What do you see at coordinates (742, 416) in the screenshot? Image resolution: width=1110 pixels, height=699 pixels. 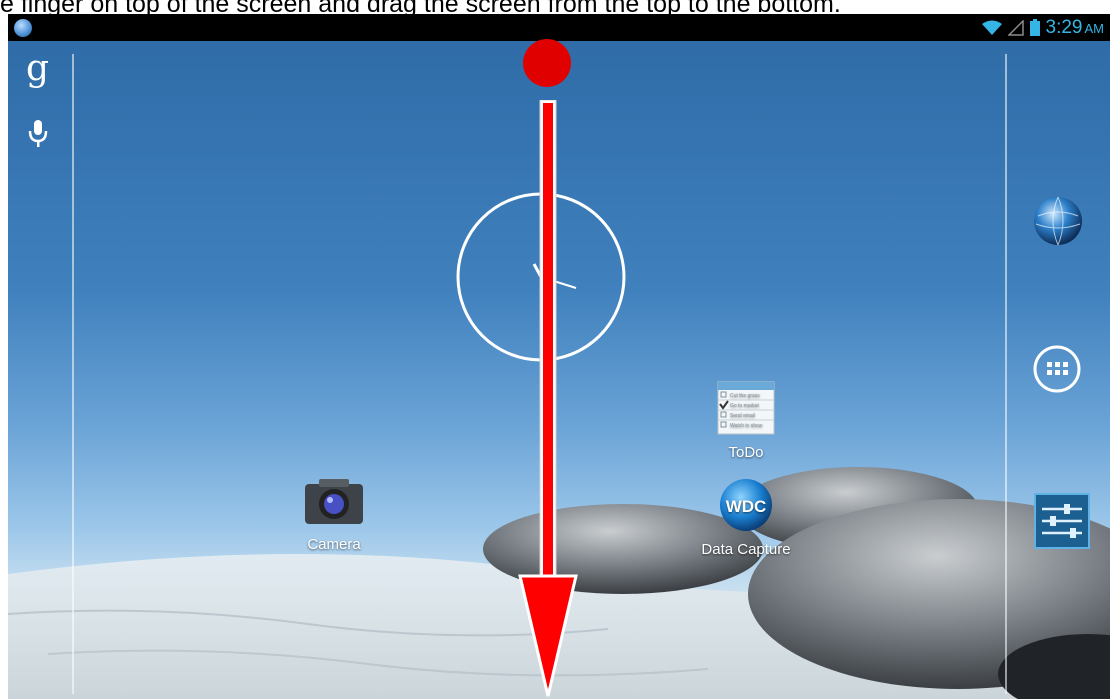 I see `todo-line: Send email` at bounding box center [742, 416].